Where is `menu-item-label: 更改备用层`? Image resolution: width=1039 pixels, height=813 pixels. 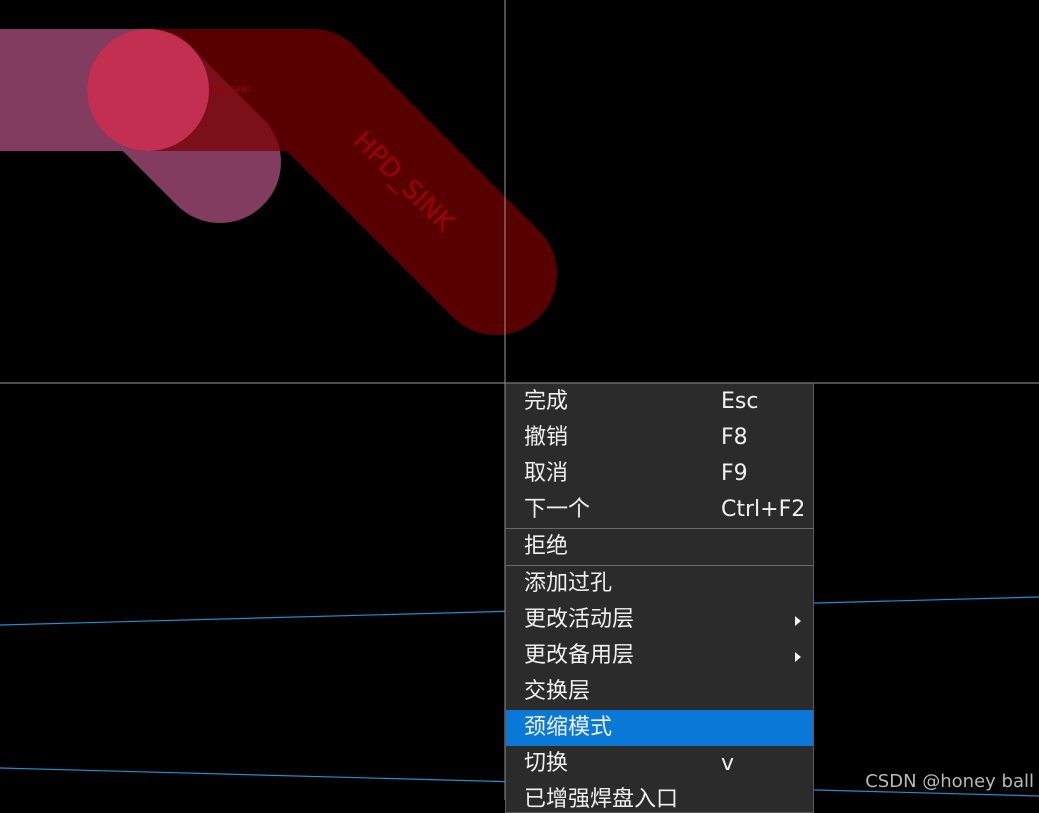
menu-item-label: 更改备用层 is located at coordinates (579, 656).